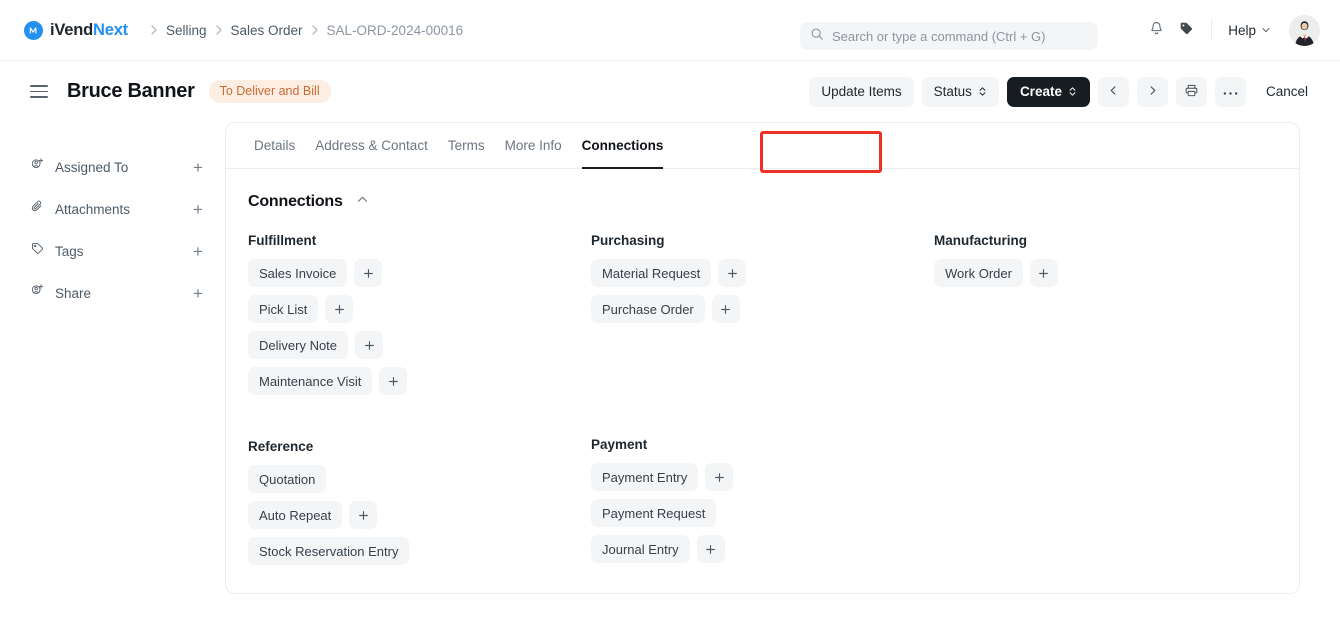 Image resolution: width=1340 pixels, height=626 pixels. Describe the element at coordinates (73, 293) in the screenshot. I see `sidebar-item-label: Share` at that location.